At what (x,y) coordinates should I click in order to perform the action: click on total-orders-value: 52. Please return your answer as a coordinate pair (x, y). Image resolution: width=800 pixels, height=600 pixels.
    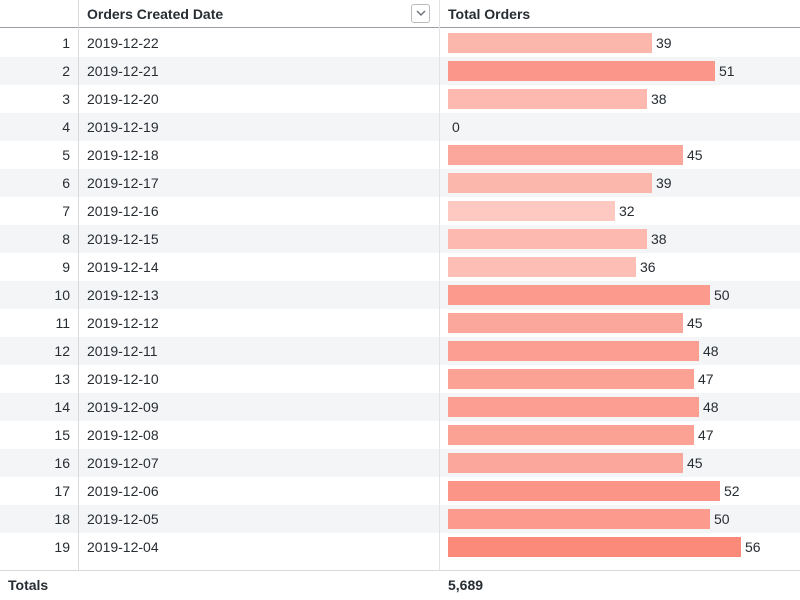
    Looking at the image, I should click on (732, 491).